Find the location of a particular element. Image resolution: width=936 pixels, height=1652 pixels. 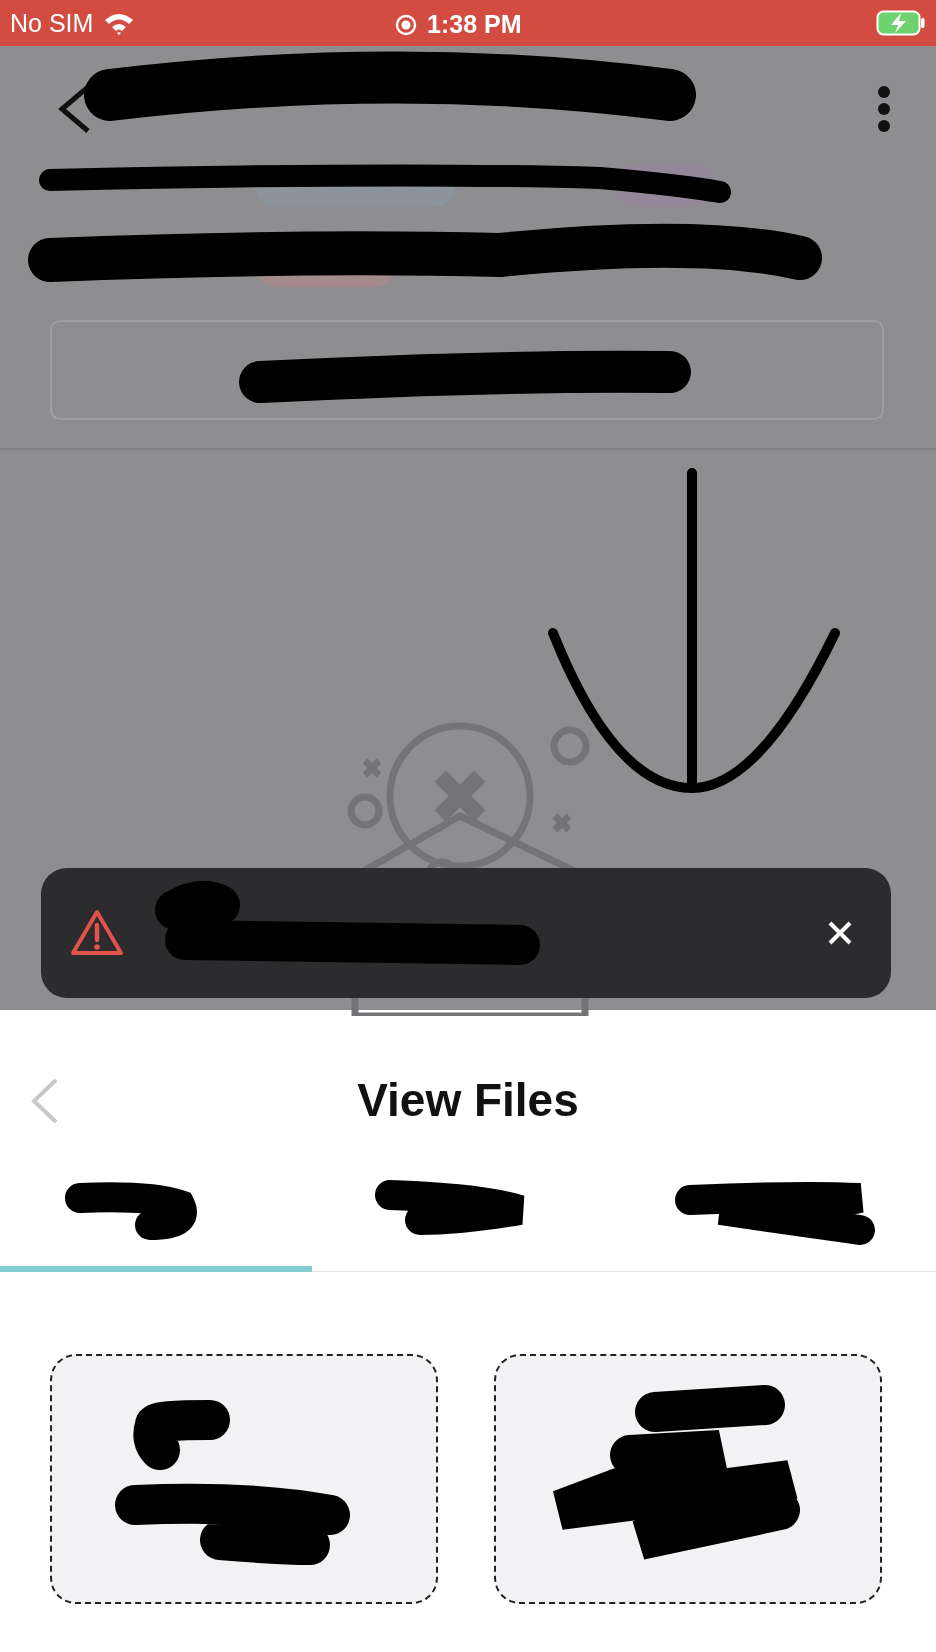

action-button is located at coordinates (467, 370).